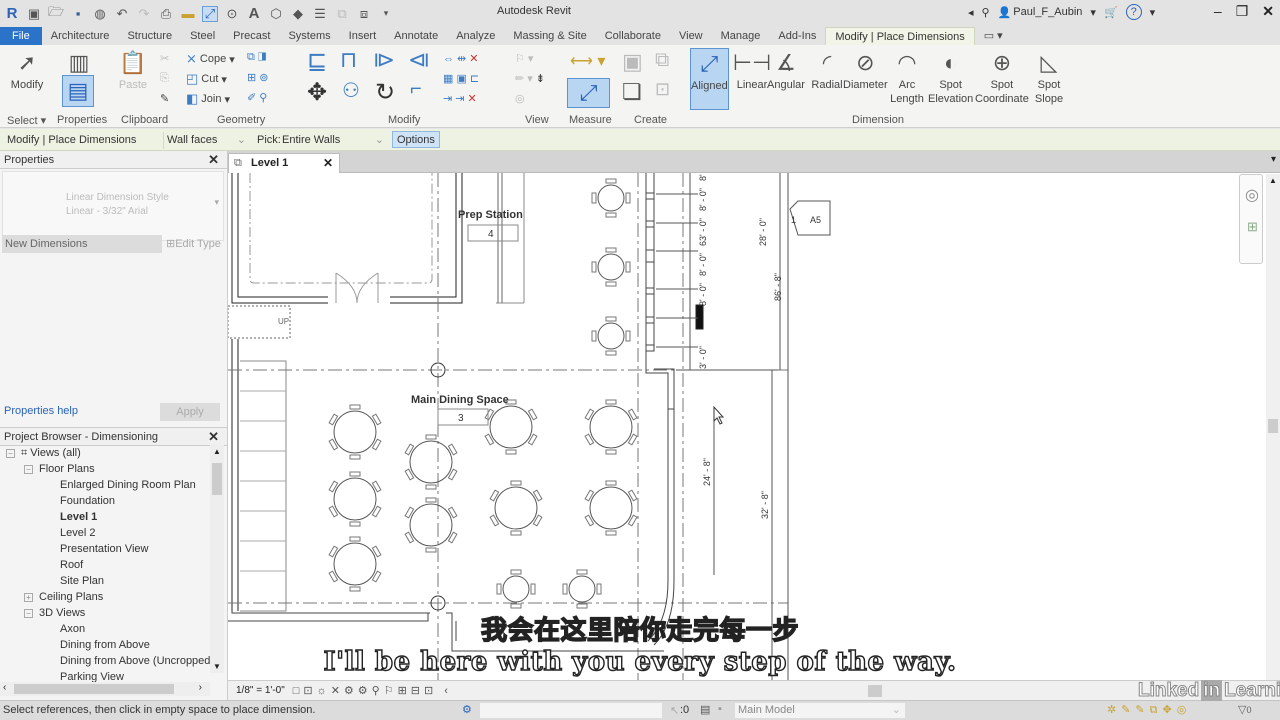 Image resolution: width=1280 pixels, height=720 pixels. I want to click on worksets-icon: ⚙, so click(467, 709).